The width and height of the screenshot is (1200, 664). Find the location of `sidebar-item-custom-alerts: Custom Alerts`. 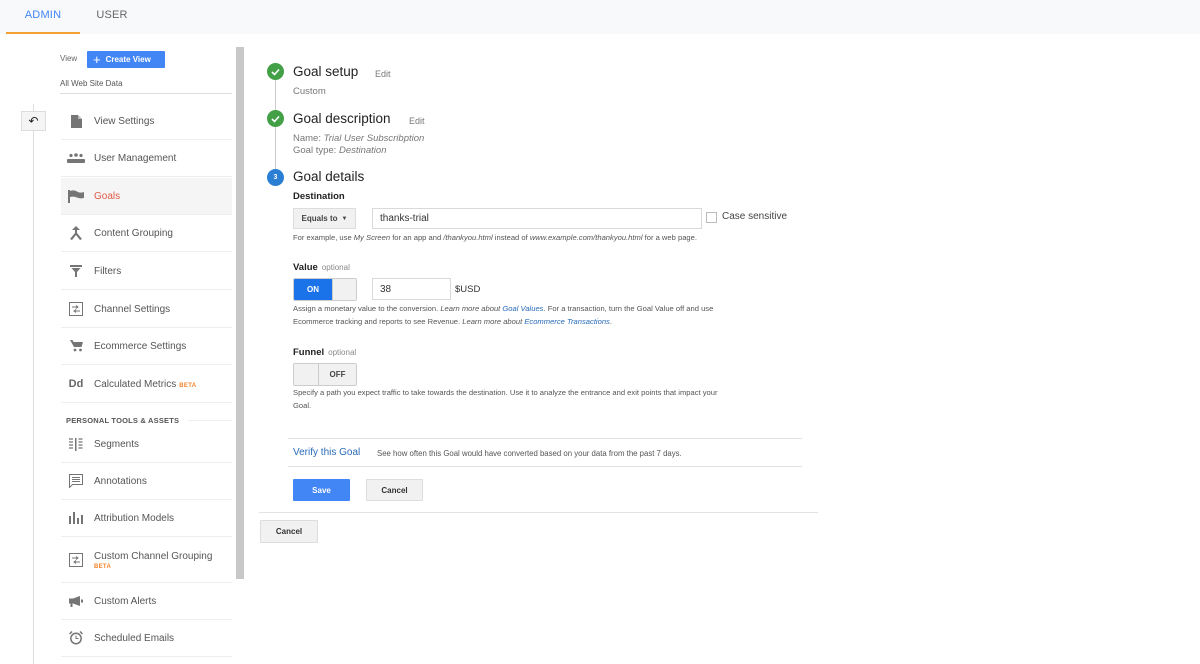

sidebar-item-custom-alerts: Custom Alerts is located at coordinates (146, 601).